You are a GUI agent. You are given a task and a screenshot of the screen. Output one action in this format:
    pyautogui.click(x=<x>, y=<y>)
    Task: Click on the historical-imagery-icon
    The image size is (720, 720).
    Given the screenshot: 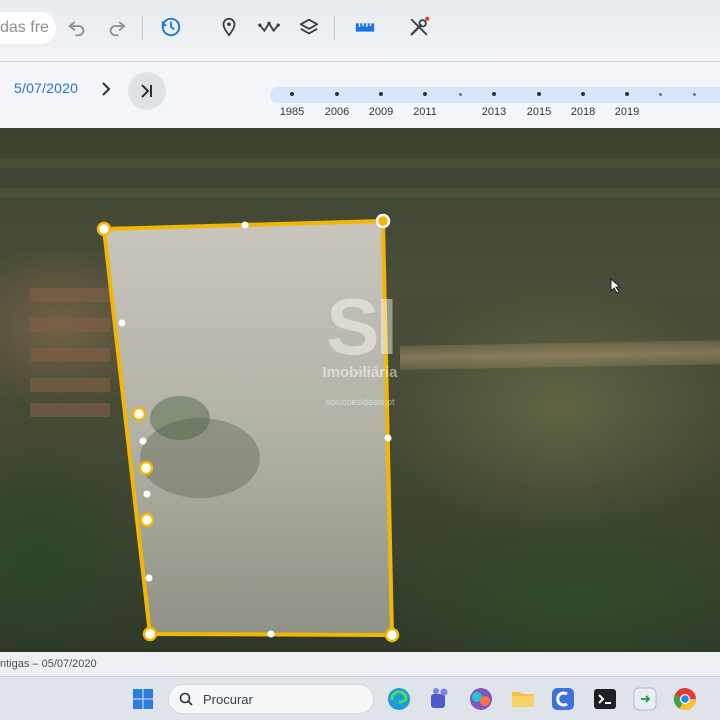 What is the action you would take?
    pyautogui.click(x=171, y=27)
    